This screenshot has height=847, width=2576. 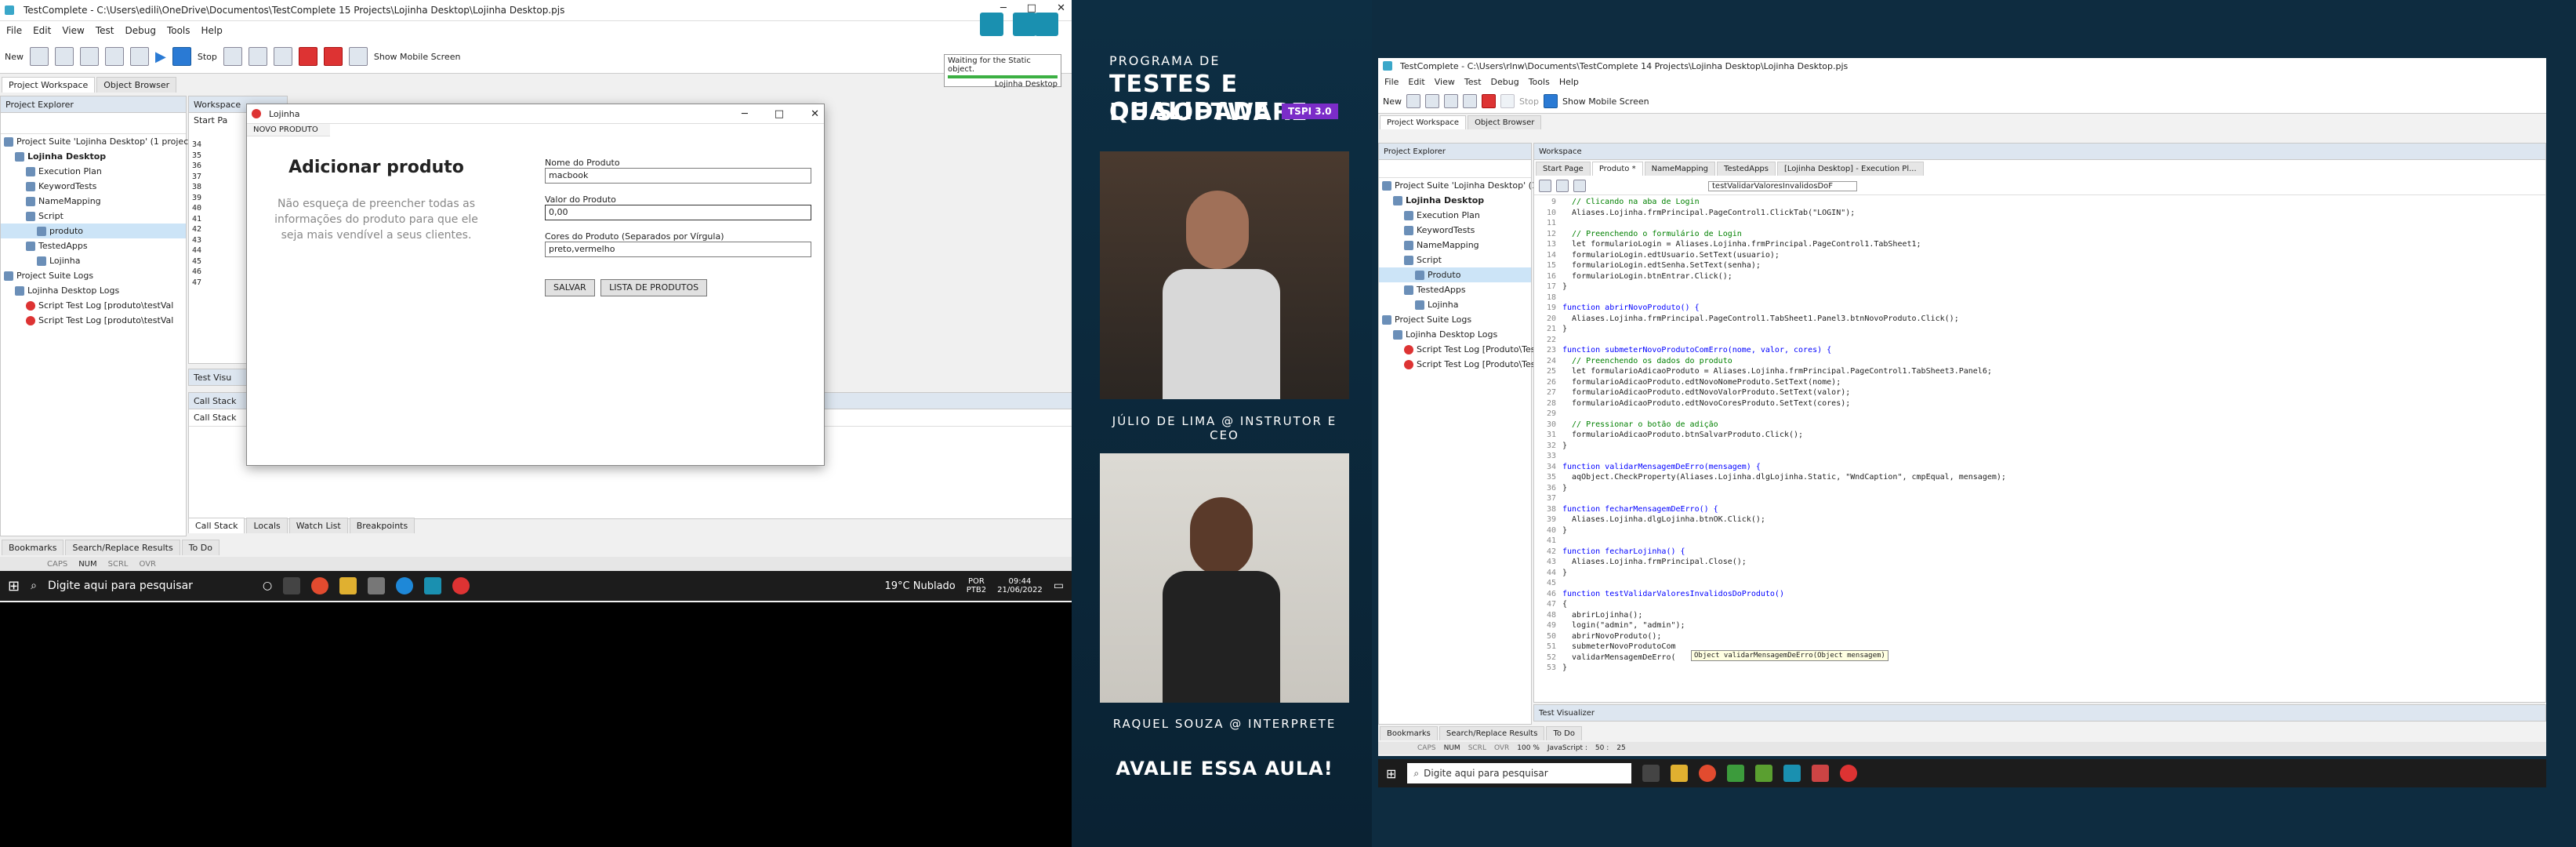 I want to click on left-tree-item: Project Suite Logs, so click(x=94, y=275).